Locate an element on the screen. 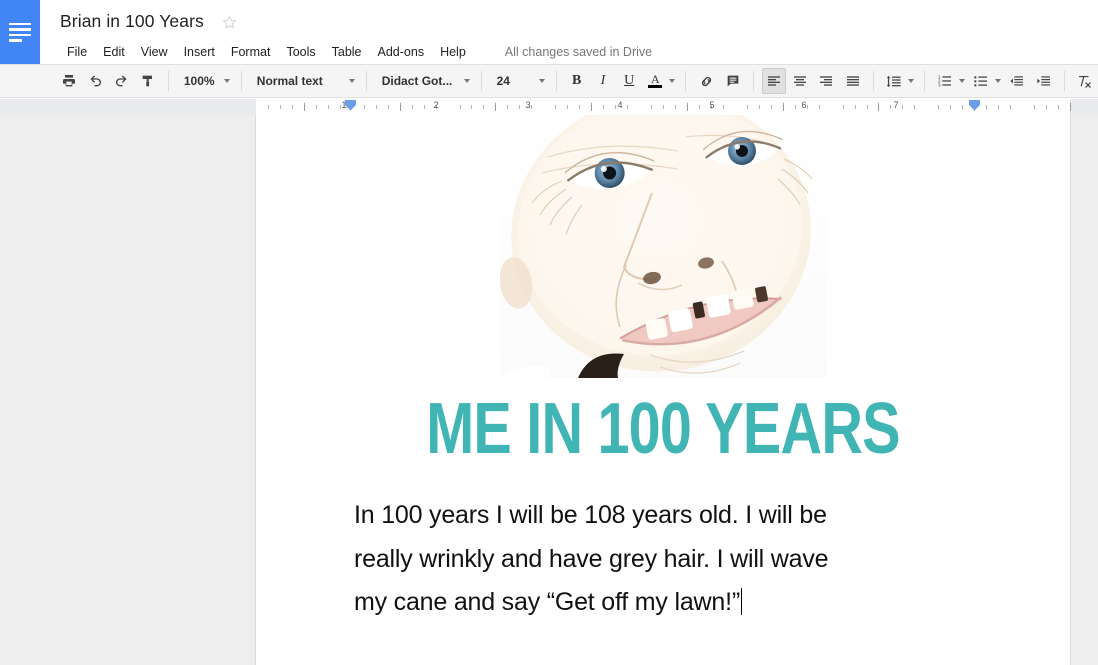 This screenshot has width=1098, height=665. ruler-number: 2 is located at coordinates (436, 105).